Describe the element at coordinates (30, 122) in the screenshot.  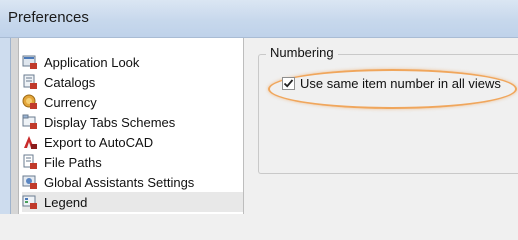
I see `display-tabs-icon` at that location.